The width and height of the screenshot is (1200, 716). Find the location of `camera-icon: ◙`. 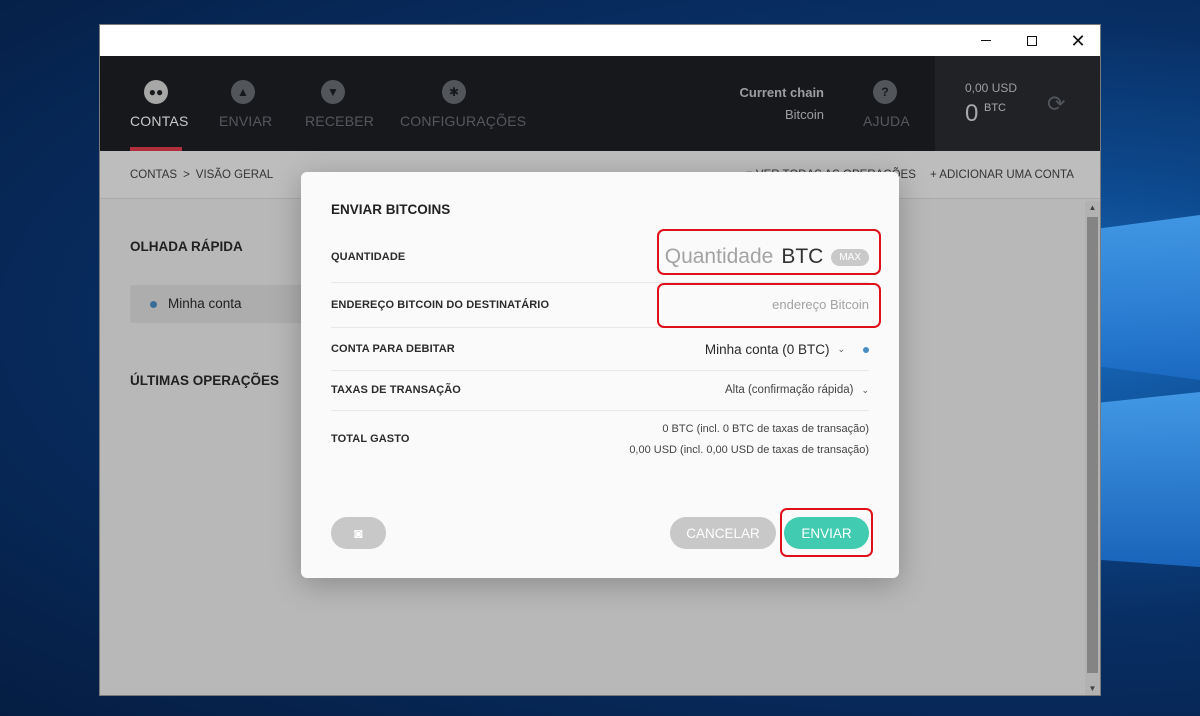

camera-icon: ◙ is located at coordinates (358, 533).